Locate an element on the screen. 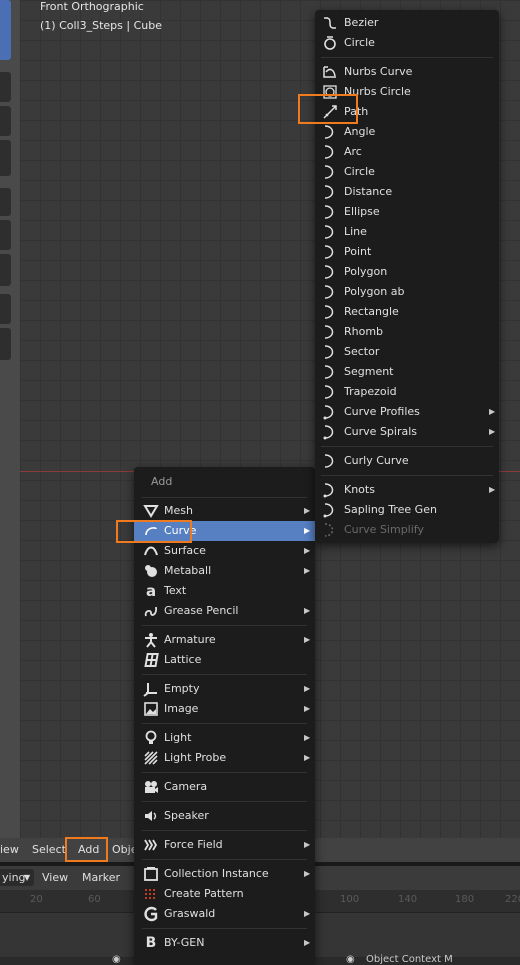 The width and height of the screenshot is (520, 965). tool-annotate is located at coordinates (5, 270).